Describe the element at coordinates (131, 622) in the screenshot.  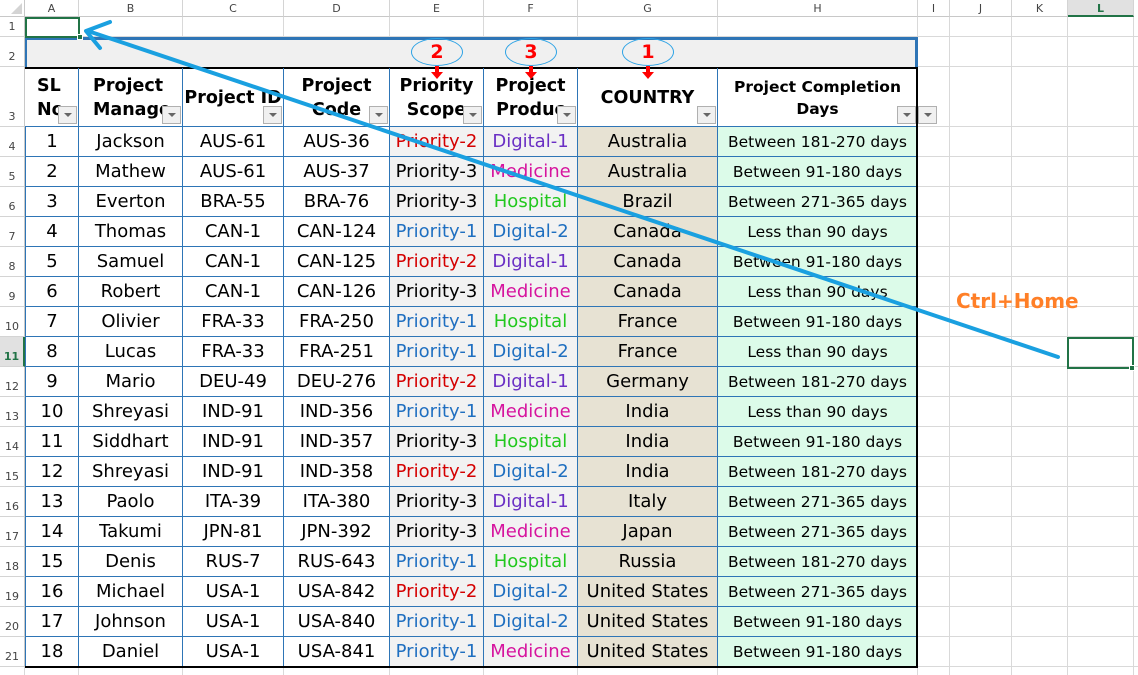
I see `cell-manager: Johnson` at that location.